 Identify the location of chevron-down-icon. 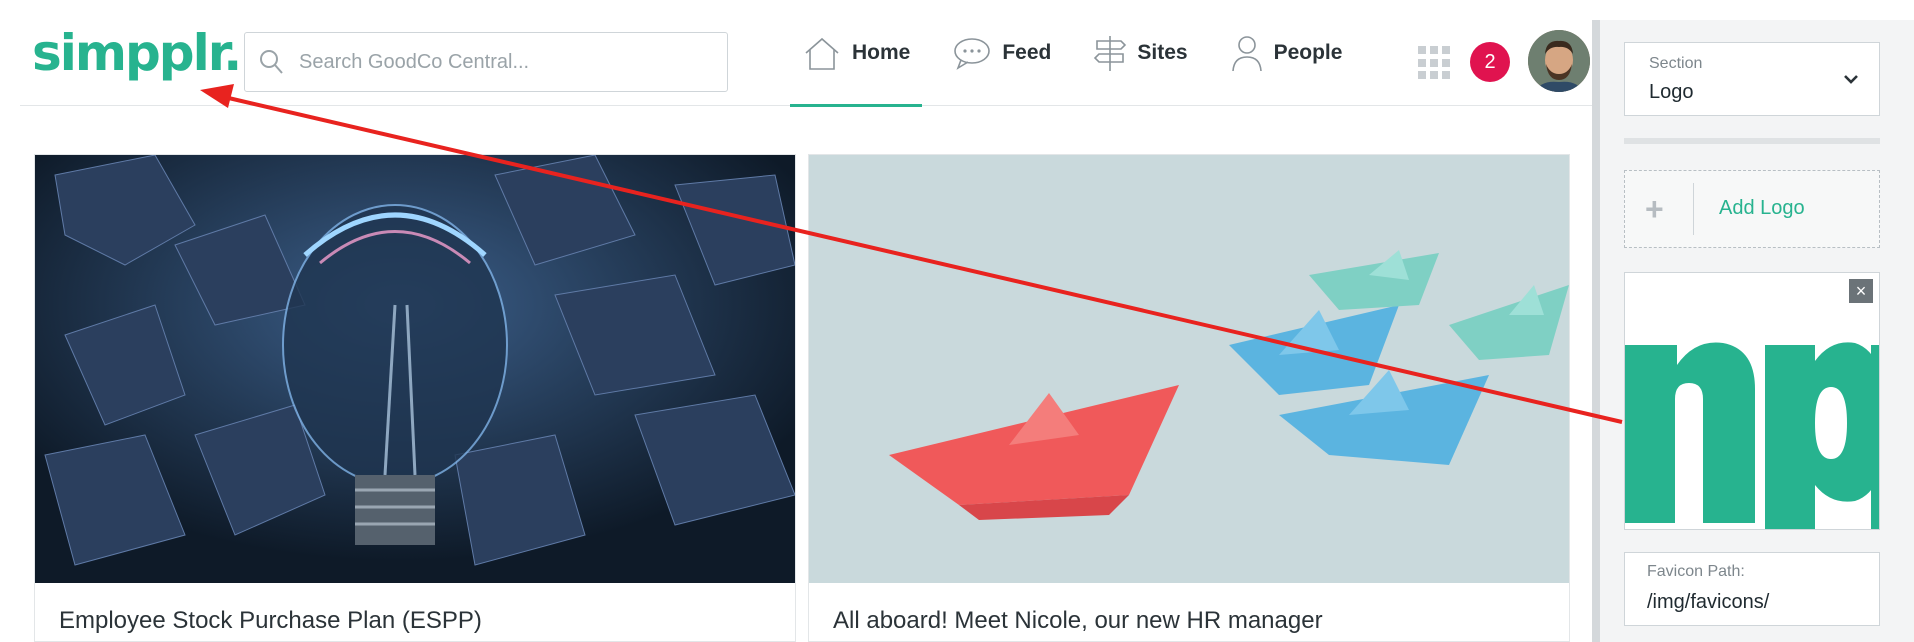
(1851, 79).